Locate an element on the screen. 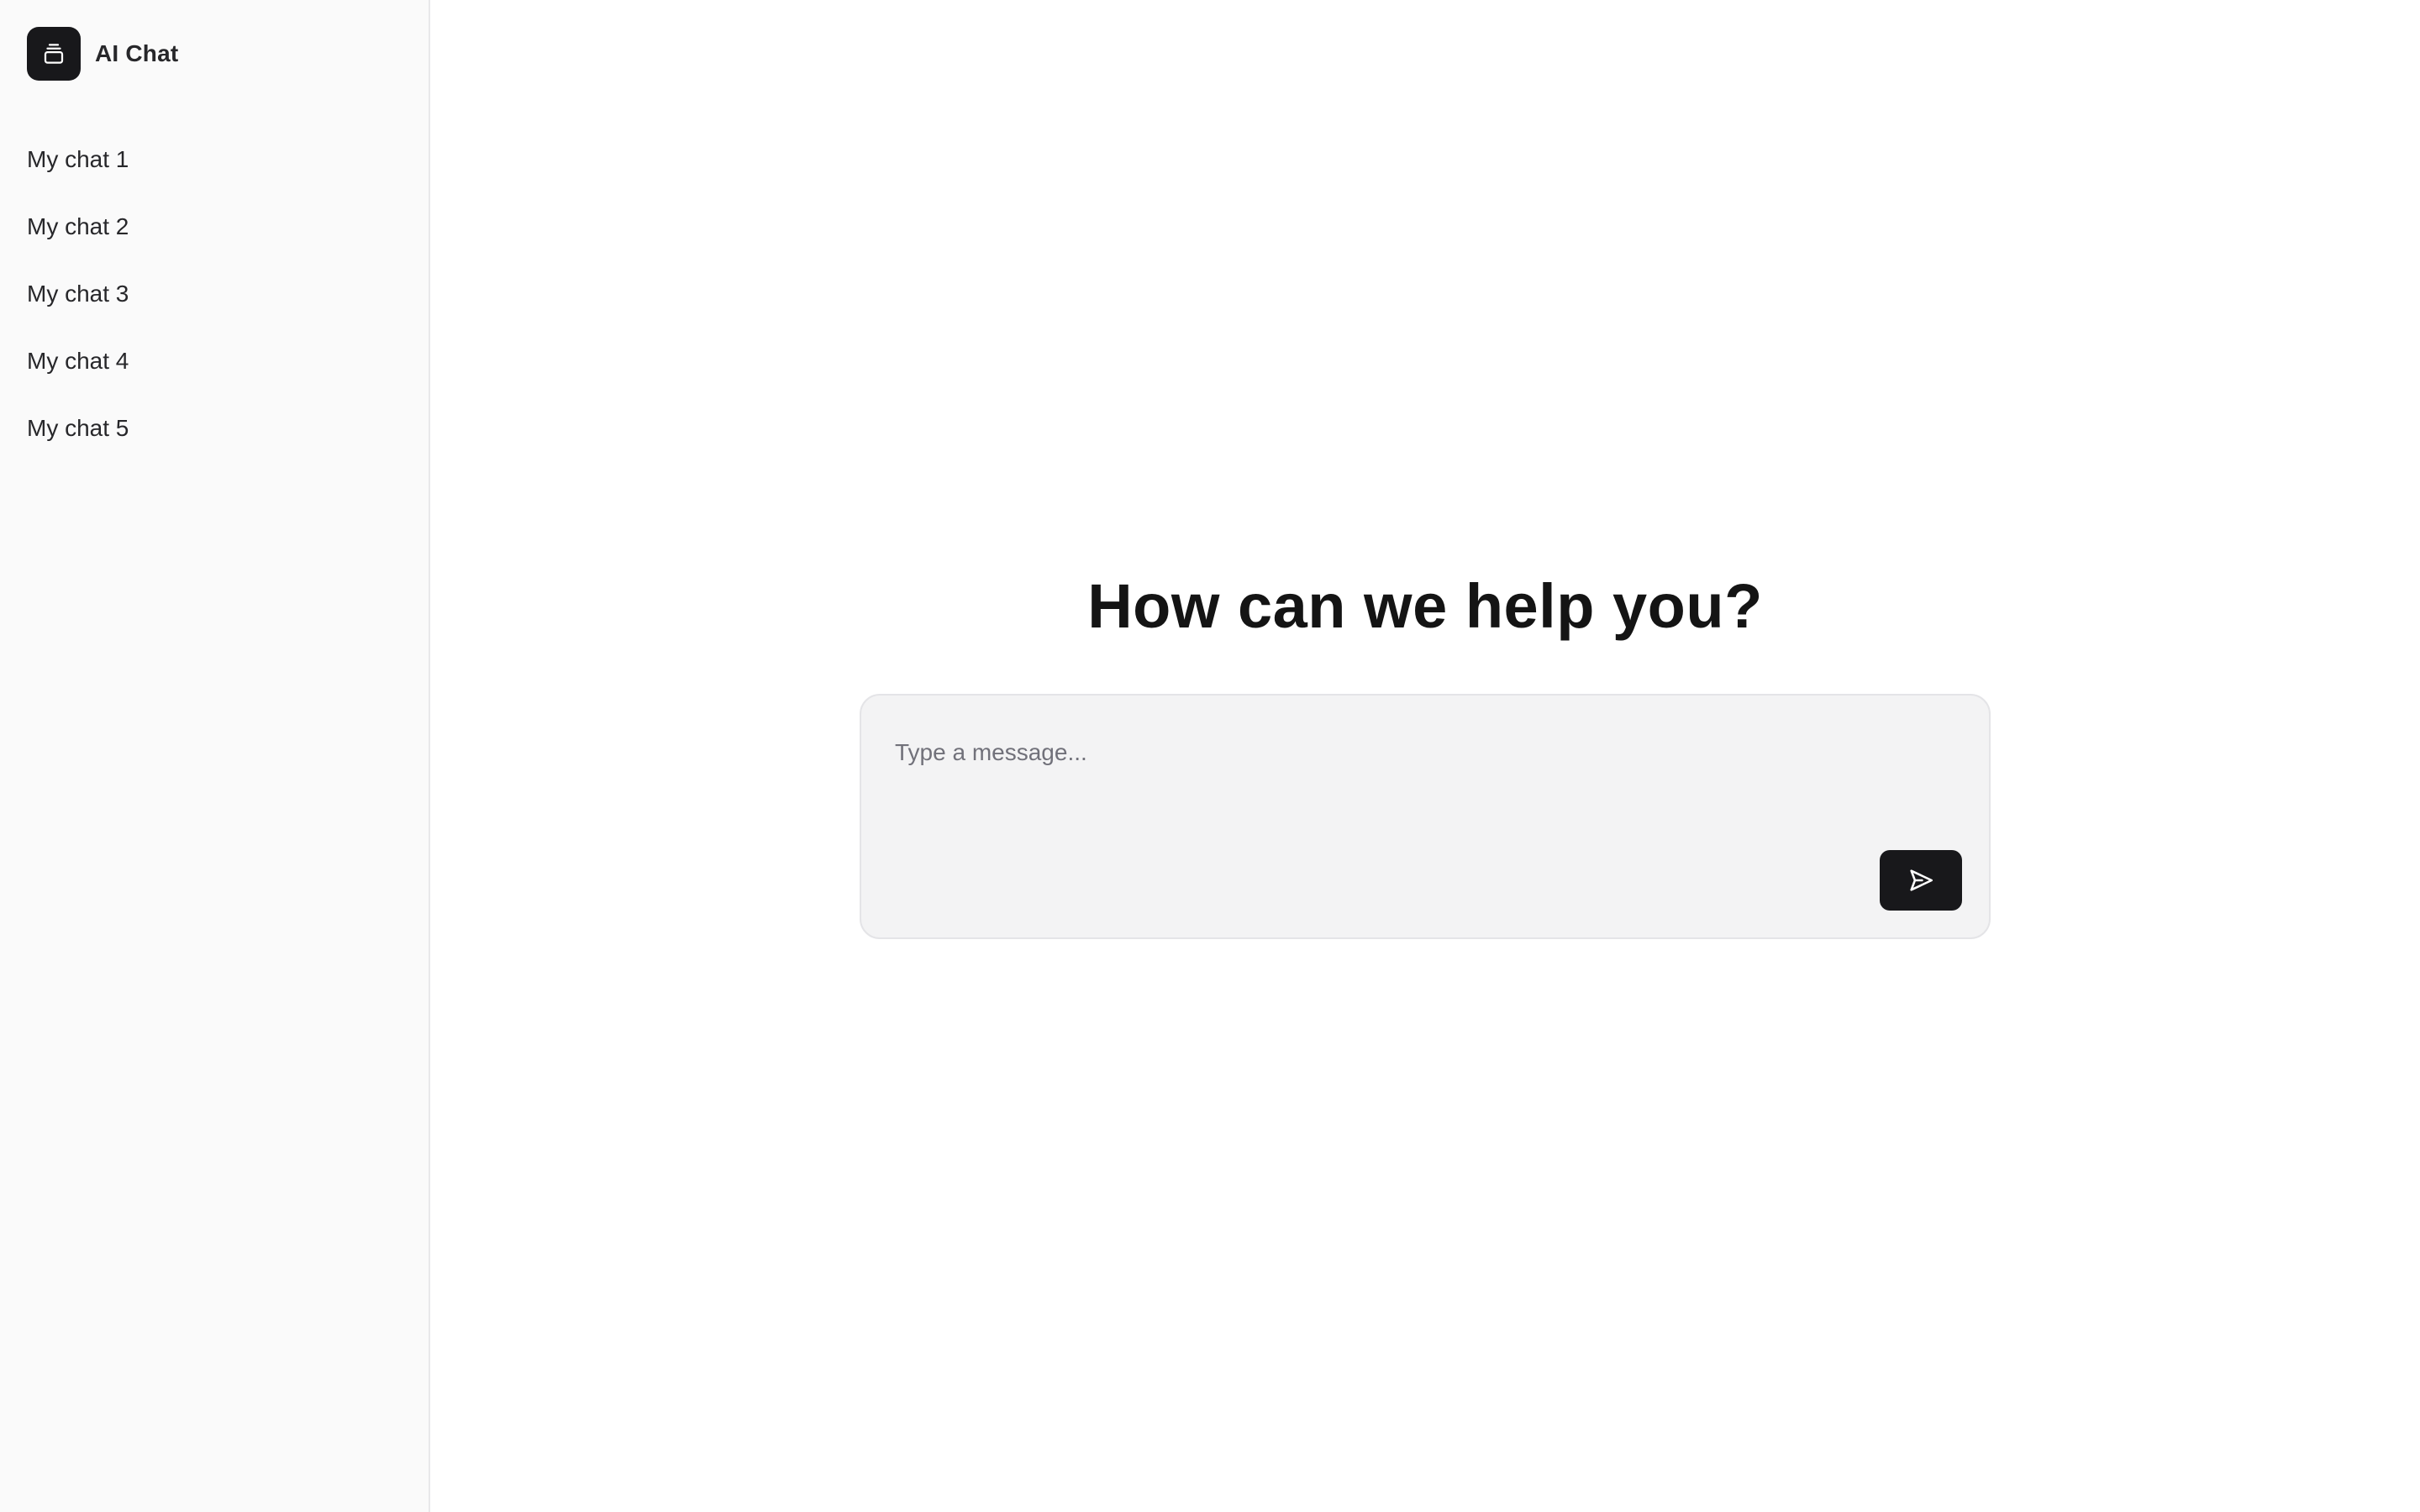 The image size is (2420, 1512). page-title: How can we help you? is located at coordinates (1425, 606).